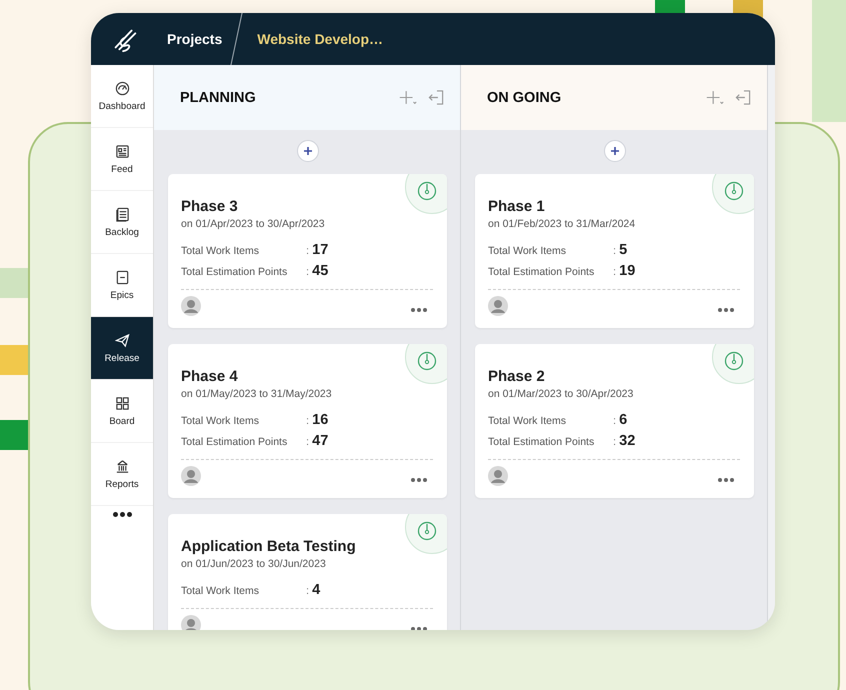 This screenshot has height=690, width=846. I want to click on stat-value: : 16, so click(317, 420).